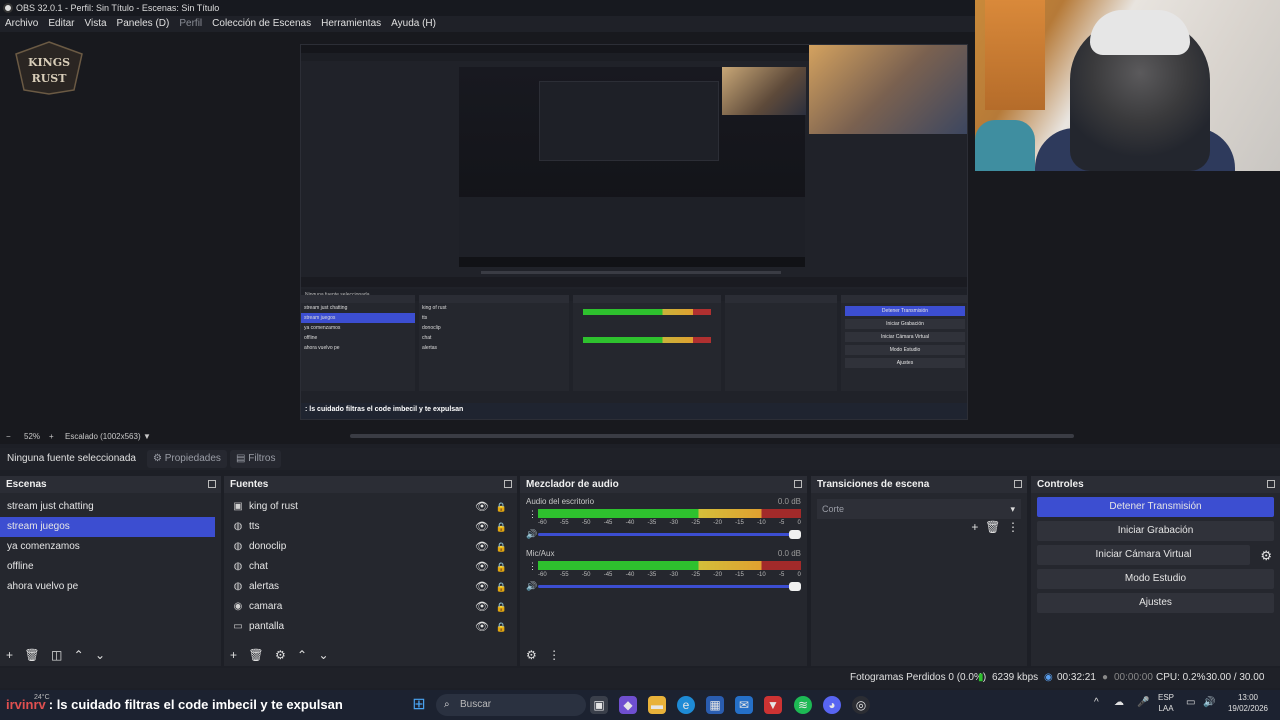  What do you see at coordinates (1155, 507) in the screenshot?
I see `stop-stream-button: Detener Transmisión` at bounding box center [1155, 507].